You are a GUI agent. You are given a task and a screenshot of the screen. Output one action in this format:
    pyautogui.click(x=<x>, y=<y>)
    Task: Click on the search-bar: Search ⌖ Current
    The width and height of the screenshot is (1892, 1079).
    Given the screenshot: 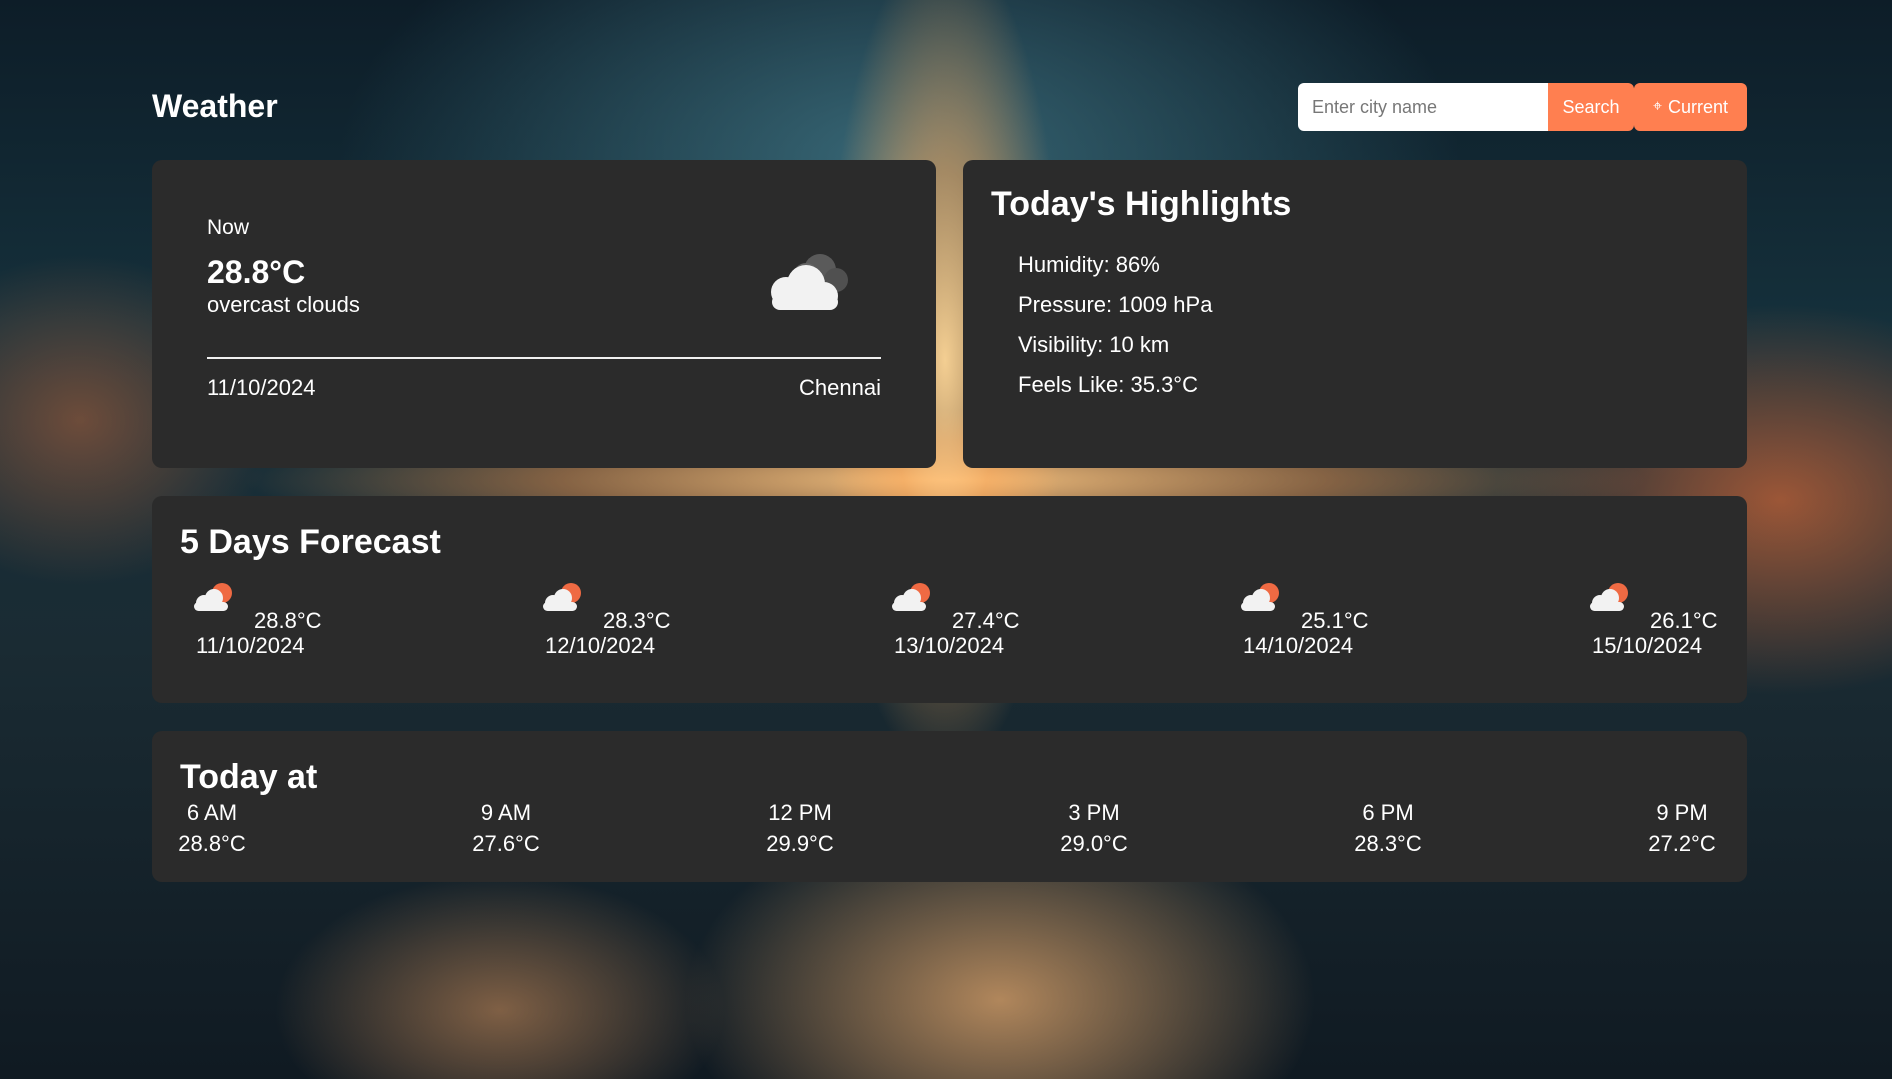 What is the action you would take?
    pyautogui.click(x=1522, y=107)
    